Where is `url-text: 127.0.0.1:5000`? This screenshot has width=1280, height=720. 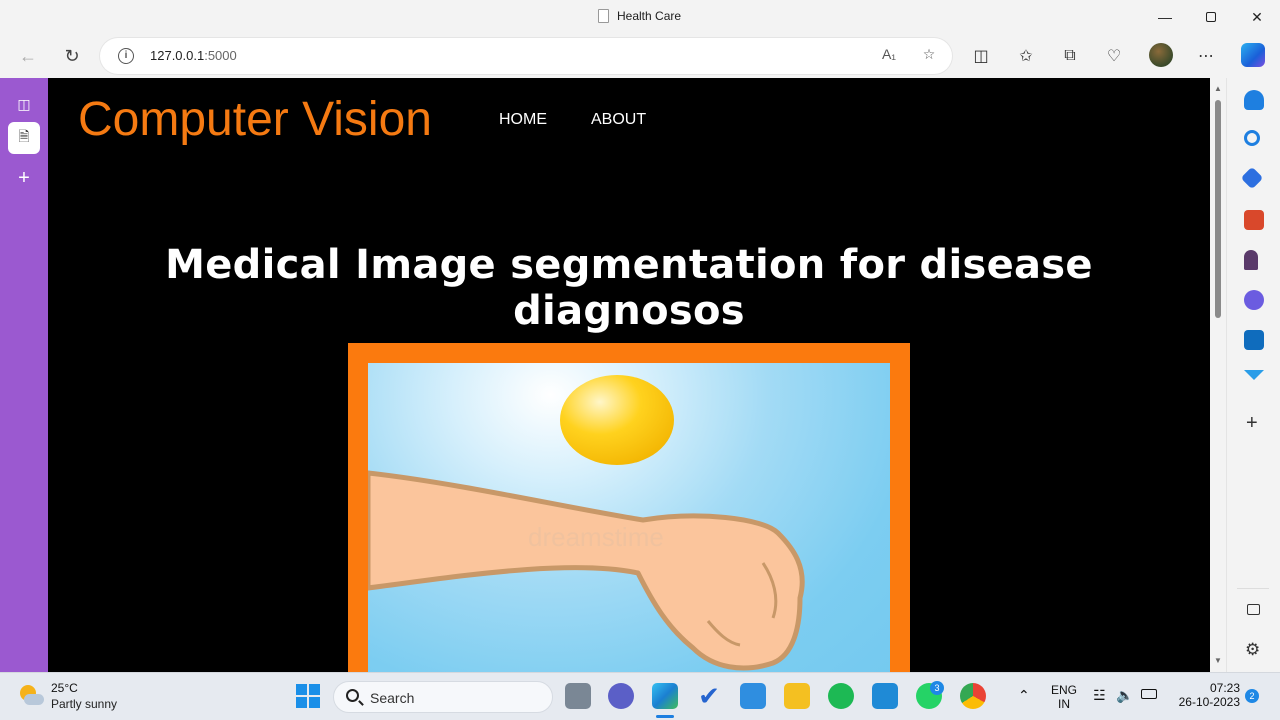
url-text: 127.0.0.1:5000 is located at coordinates (193, 55).